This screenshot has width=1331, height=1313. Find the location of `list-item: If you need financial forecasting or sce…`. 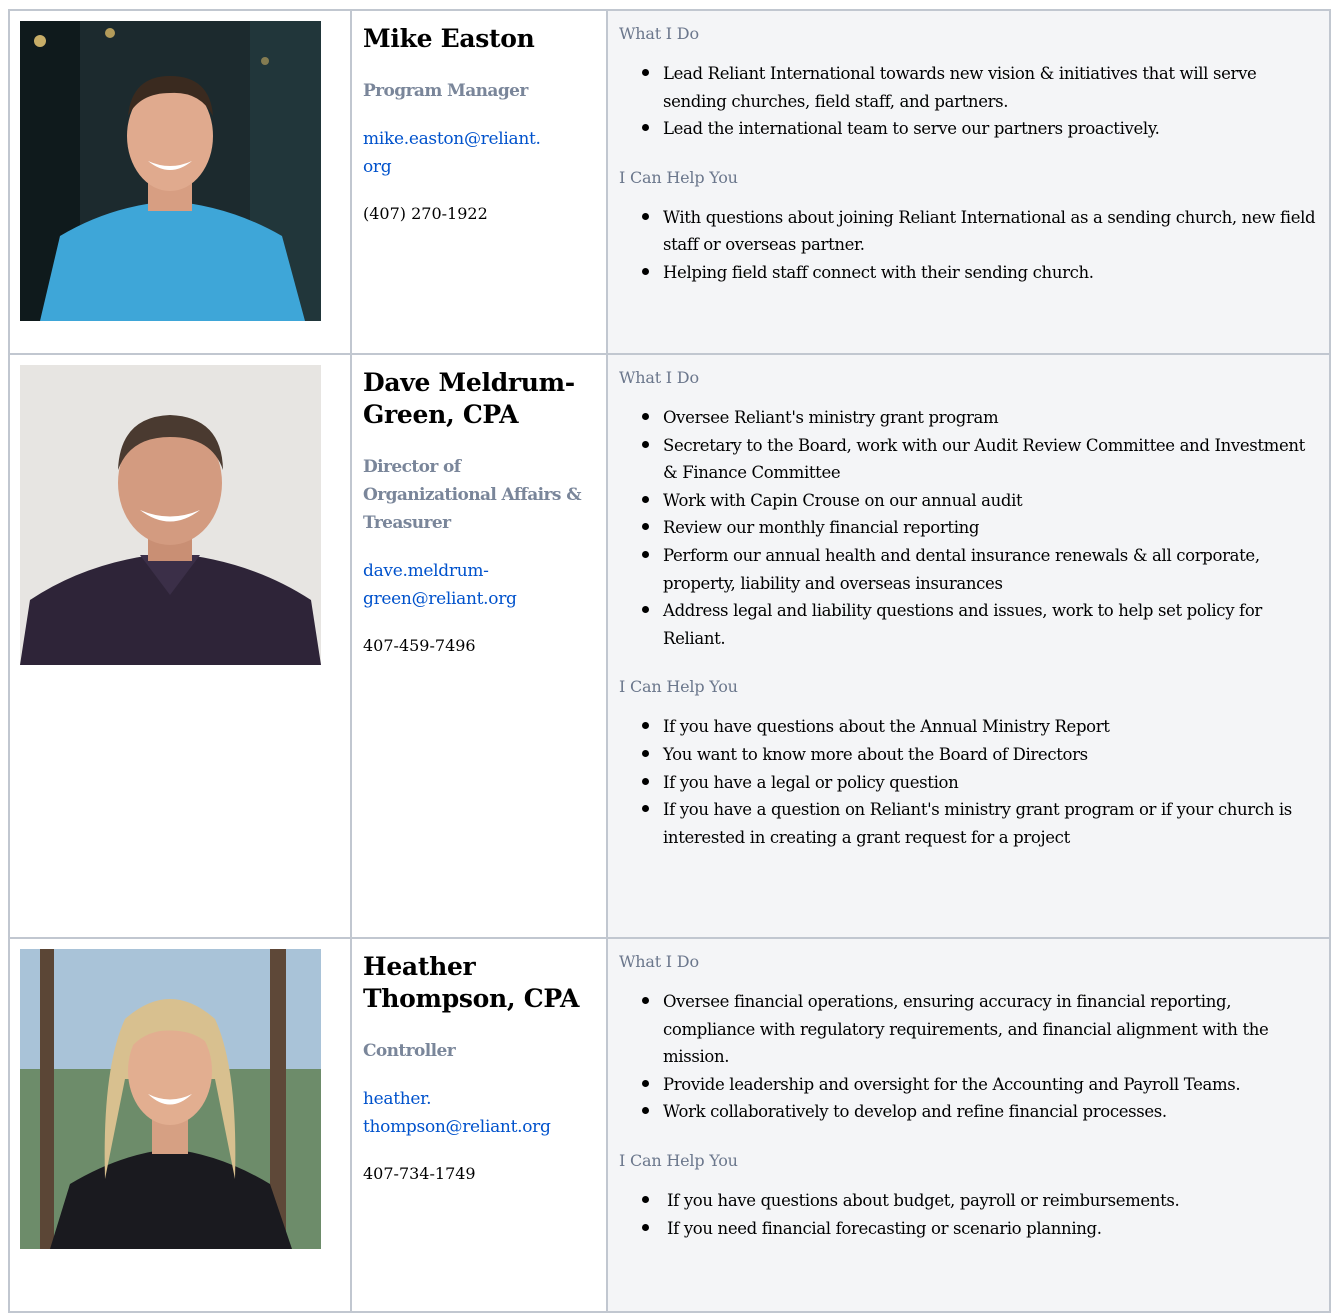

list-item: If you need financial forecasting or sce… is located at coordinates (985, 1229).